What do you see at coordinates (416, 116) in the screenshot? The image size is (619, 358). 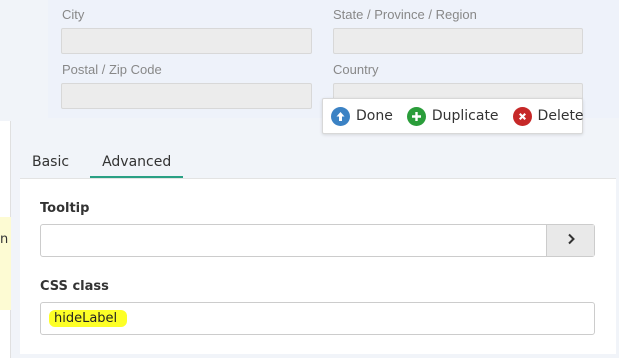 I see `plus-icon` at bounding box center [416, 116].